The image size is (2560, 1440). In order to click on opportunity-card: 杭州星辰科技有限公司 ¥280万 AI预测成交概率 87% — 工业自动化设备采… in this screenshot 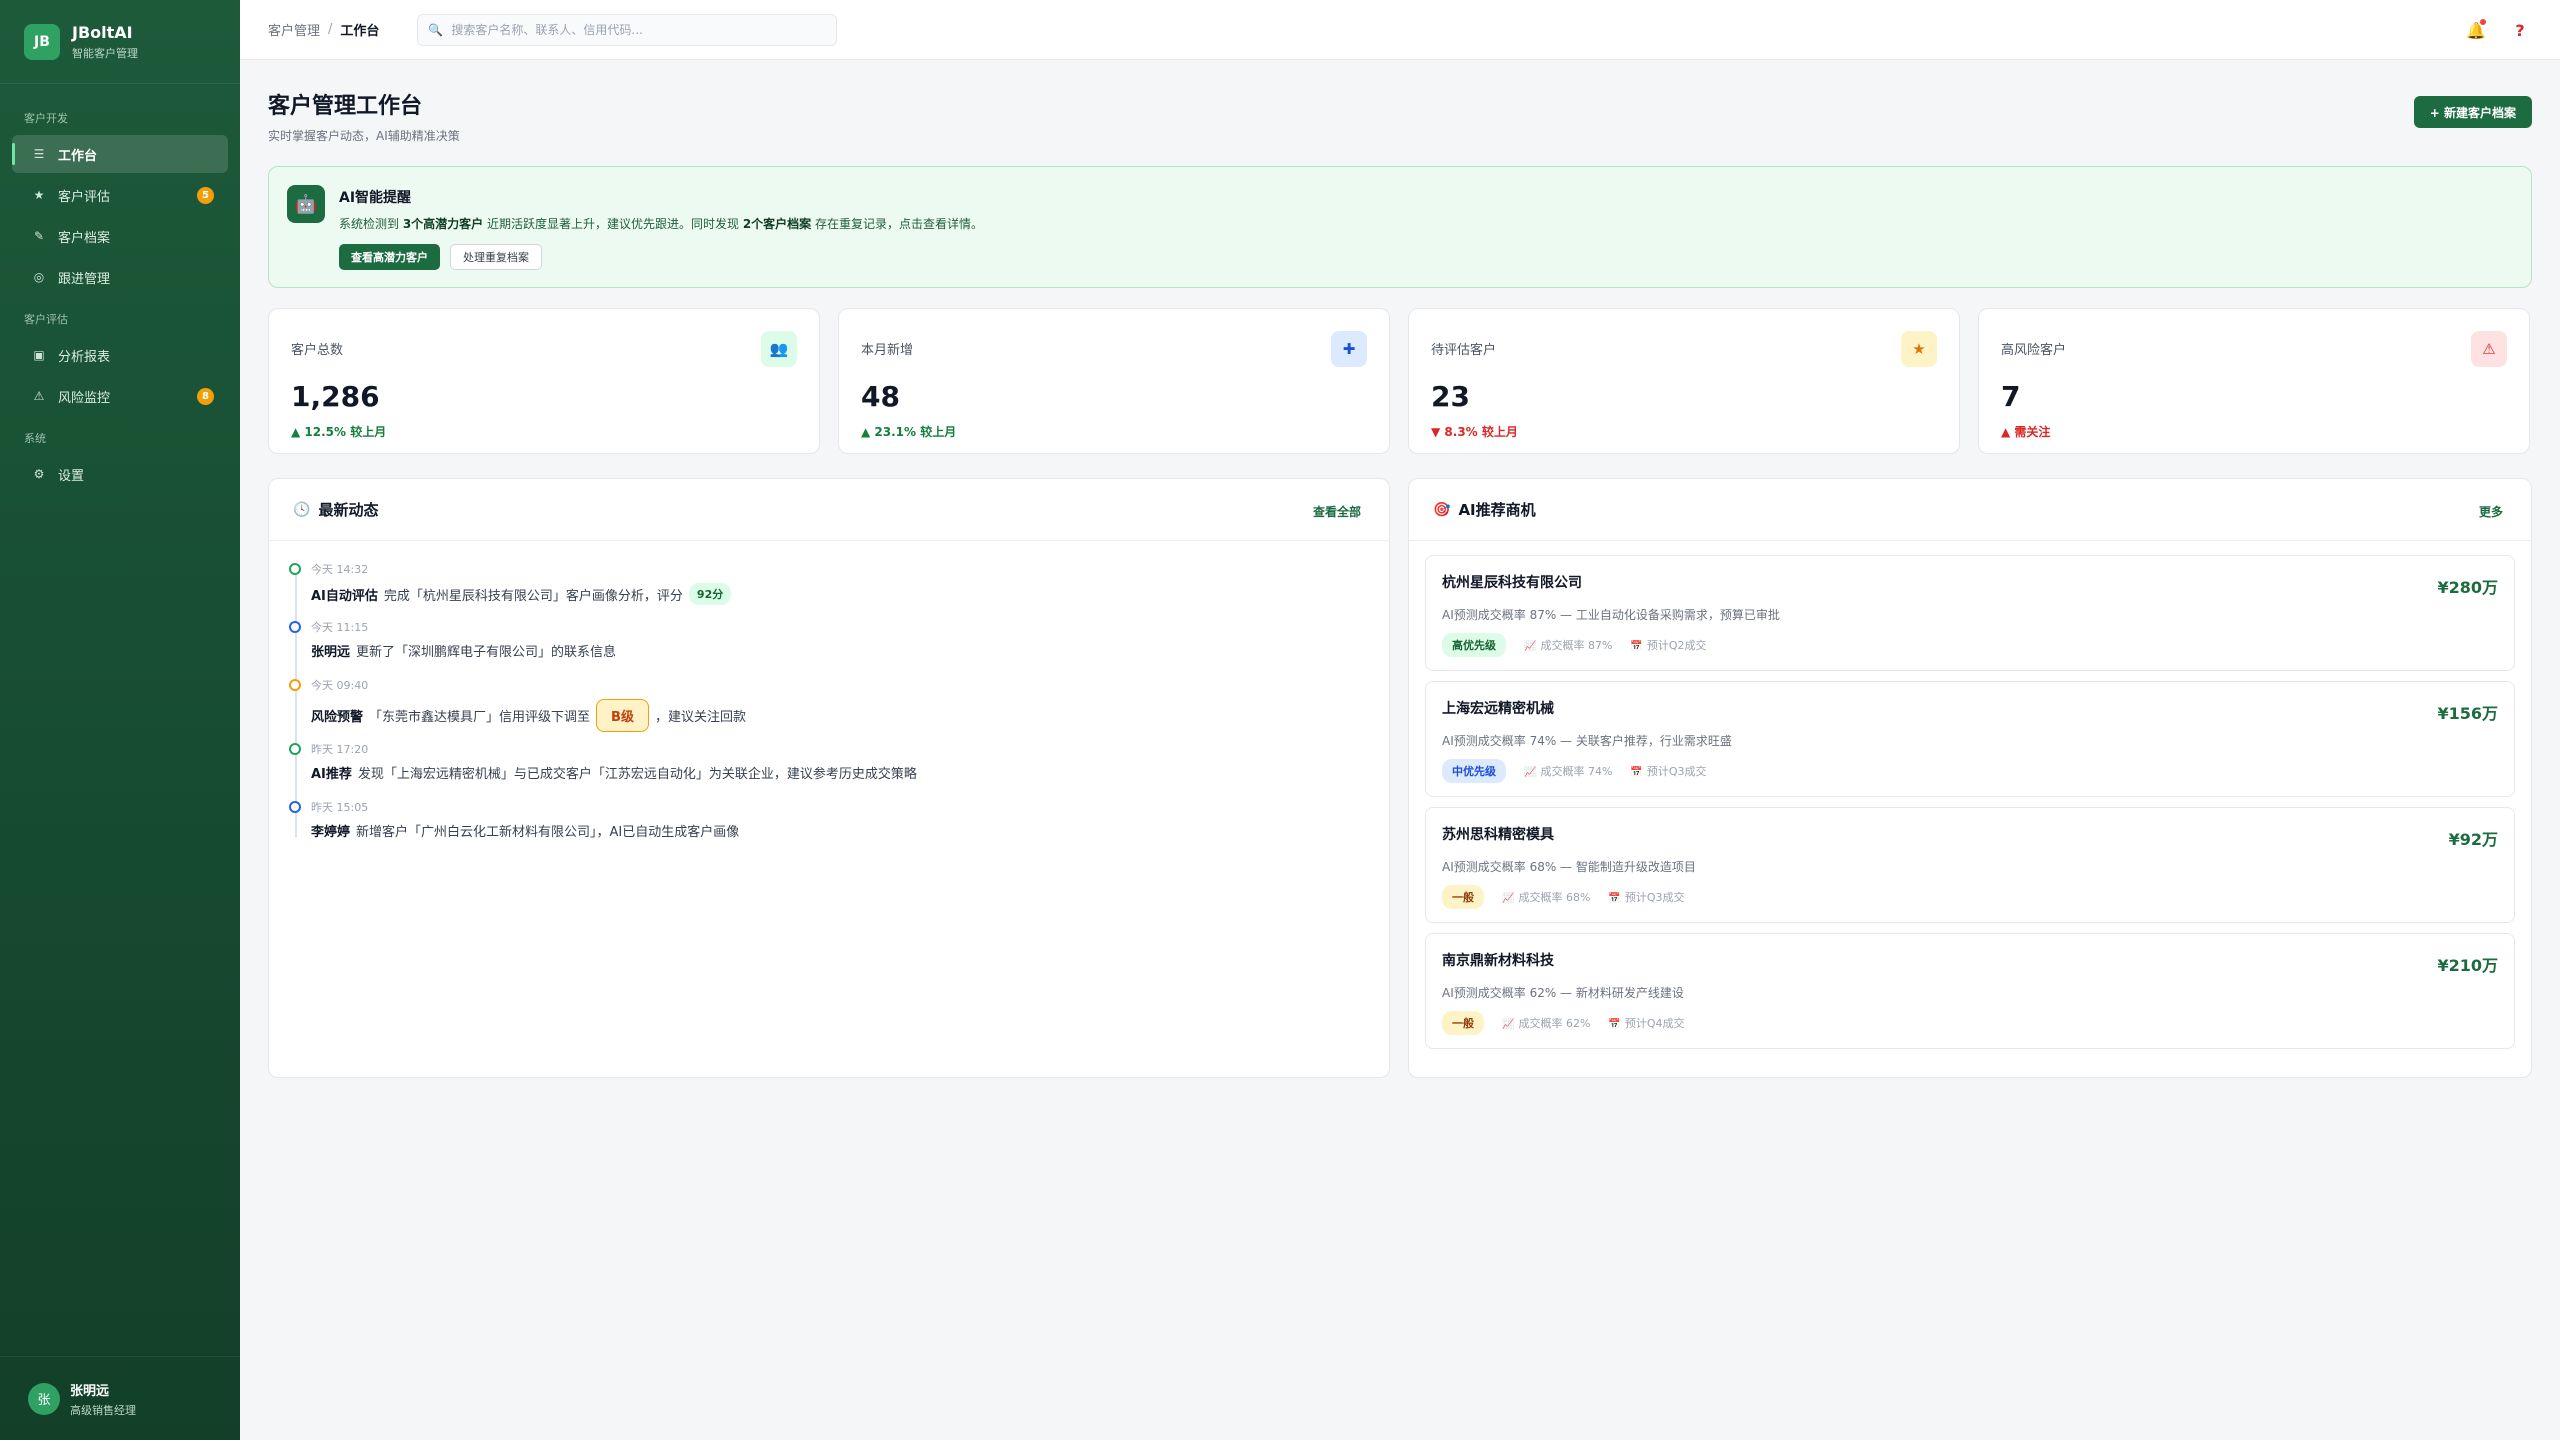, I will do `click(1970, 613)`.